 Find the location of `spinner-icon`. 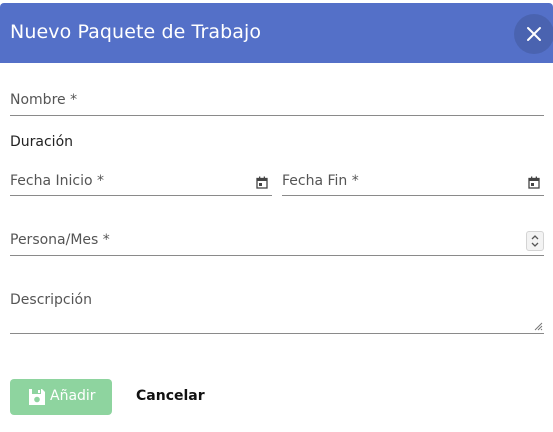

spinner-icon is located at coordinates (535, 241).